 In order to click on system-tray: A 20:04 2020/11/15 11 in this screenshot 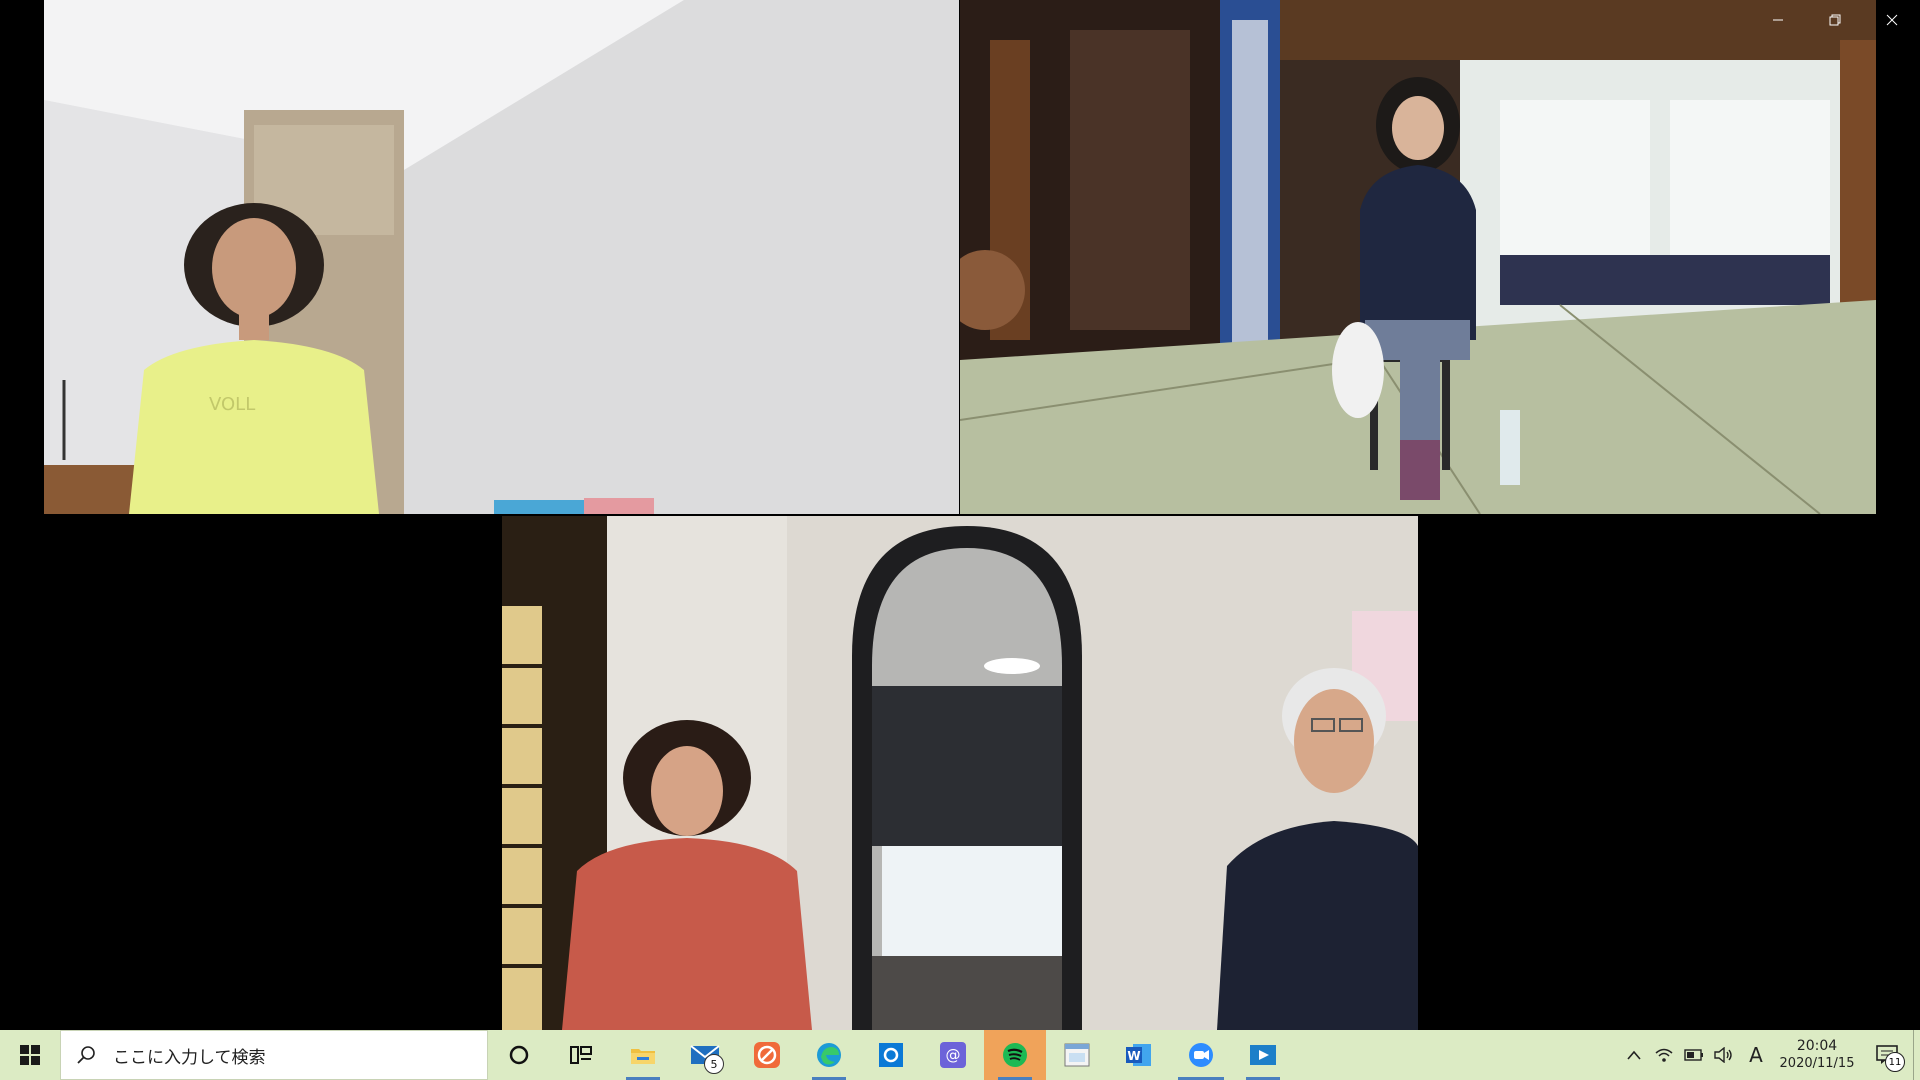, I will do `click(1769, 1055)`.